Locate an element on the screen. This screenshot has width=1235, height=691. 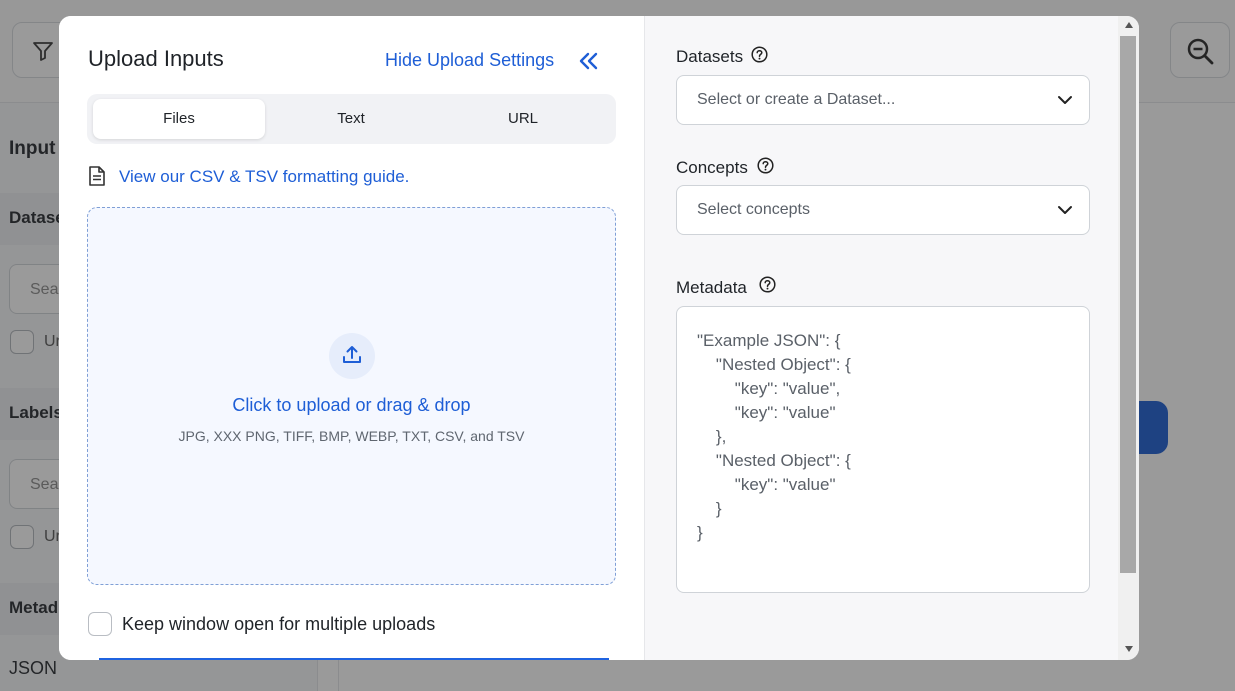
tab-text: Text is located at coordinates (351, 119).